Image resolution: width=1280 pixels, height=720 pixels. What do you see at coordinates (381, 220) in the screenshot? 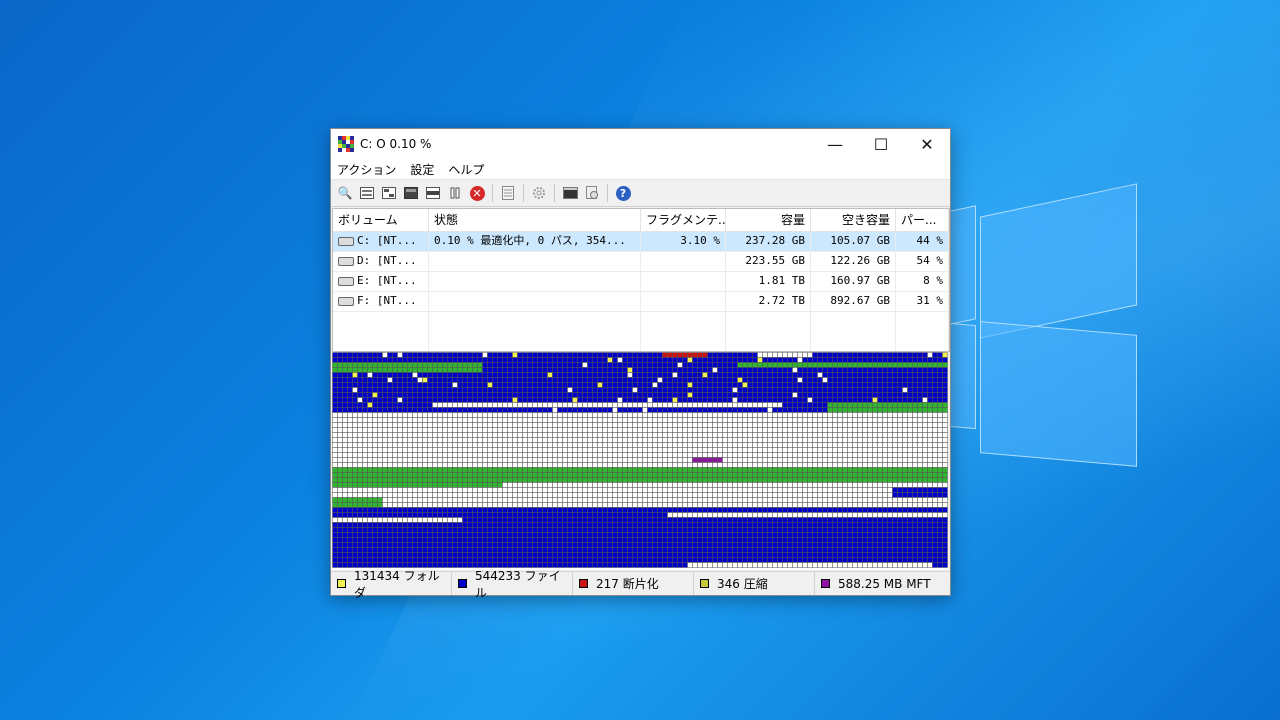
I see `column-header-volume: ボリューム` at bounding box center [381, 220].